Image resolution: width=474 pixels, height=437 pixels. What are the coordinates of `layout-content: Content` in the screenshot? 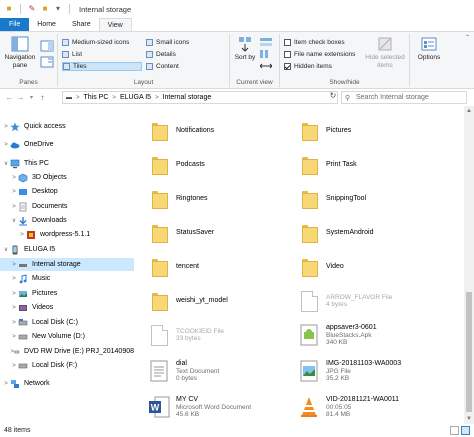 It's located at (186, 66).